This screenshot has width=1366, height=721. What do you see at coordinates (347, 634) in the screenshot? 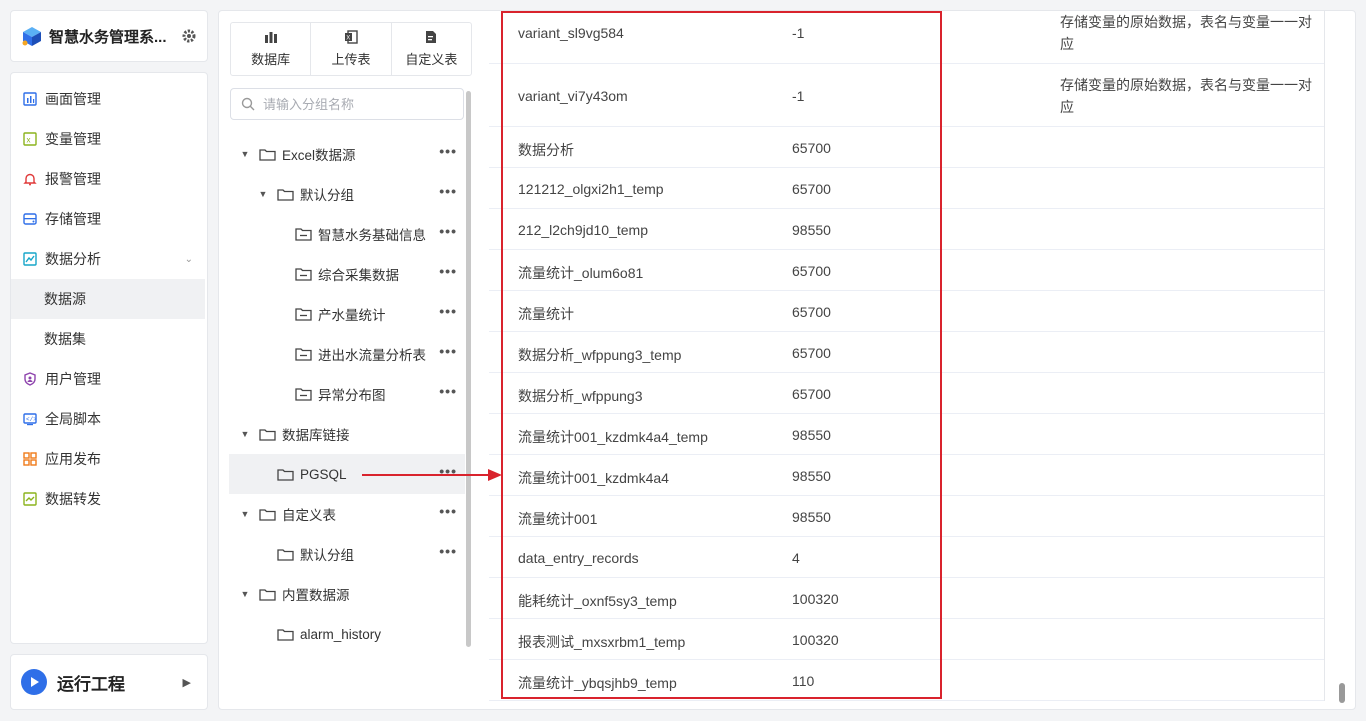
I see `tree-node: alarm_history` at bounding box center [347, 634].